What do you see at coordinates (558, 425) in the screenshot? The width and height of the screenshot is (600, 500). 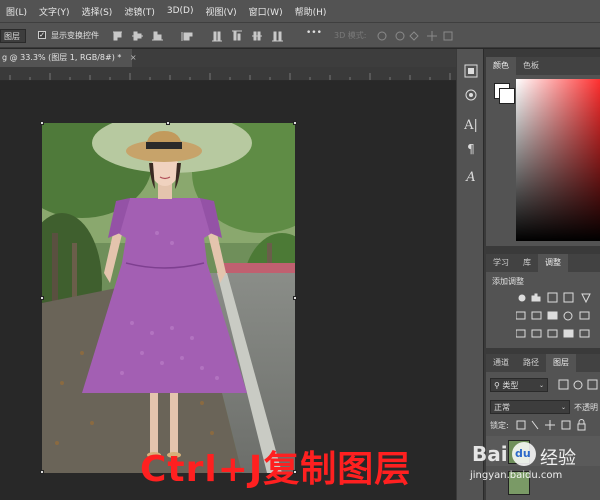 I see `lock-icons` at bounding box center [558, 425].